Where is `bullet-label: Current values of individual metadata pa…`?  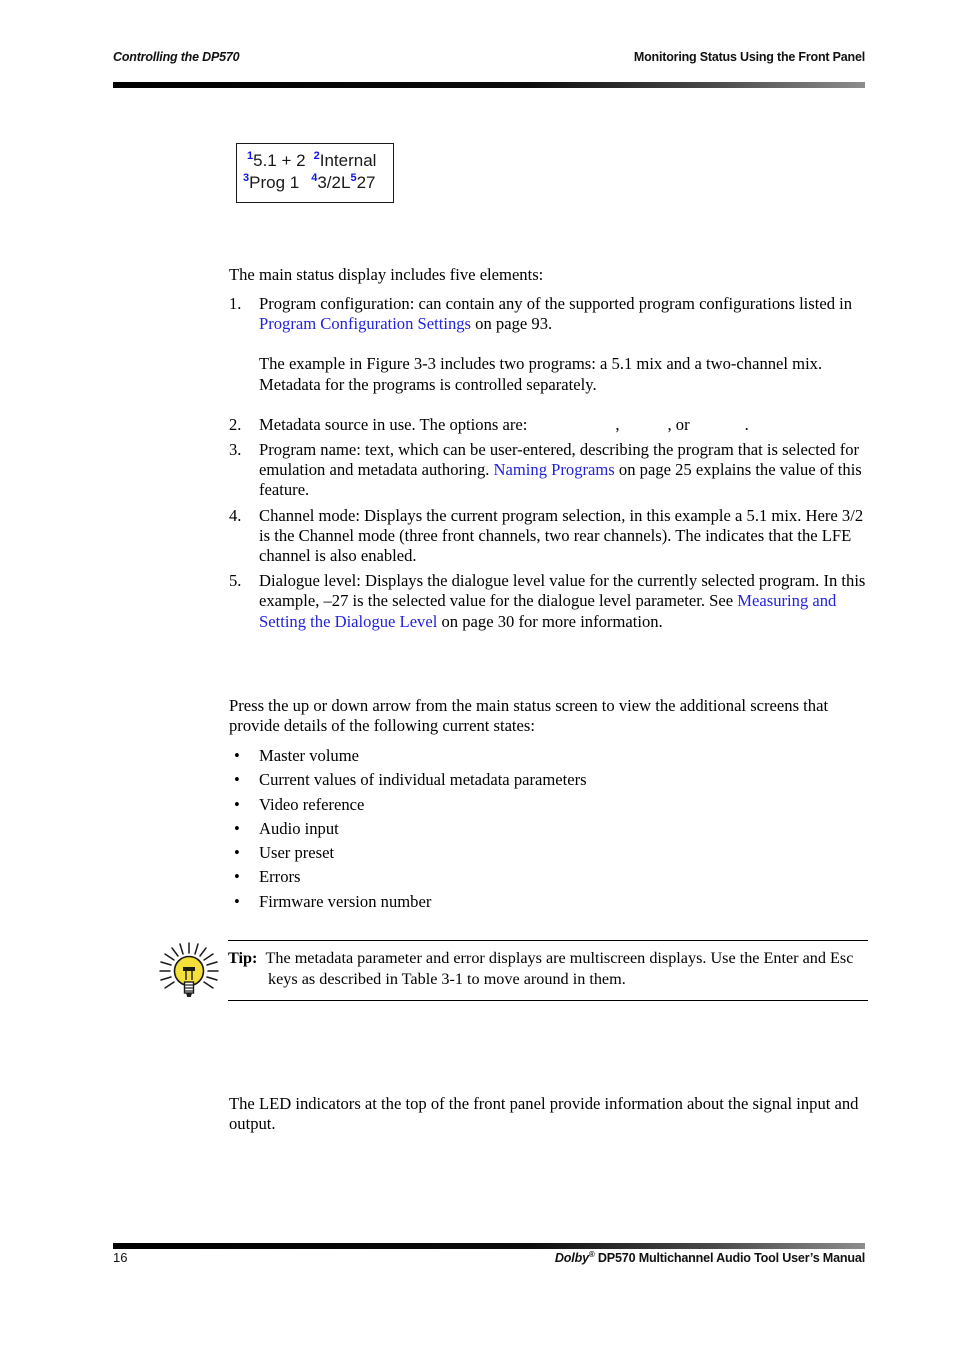 bullet-label: Current values of individual metadata pa… is located at coordinates (423, 780).